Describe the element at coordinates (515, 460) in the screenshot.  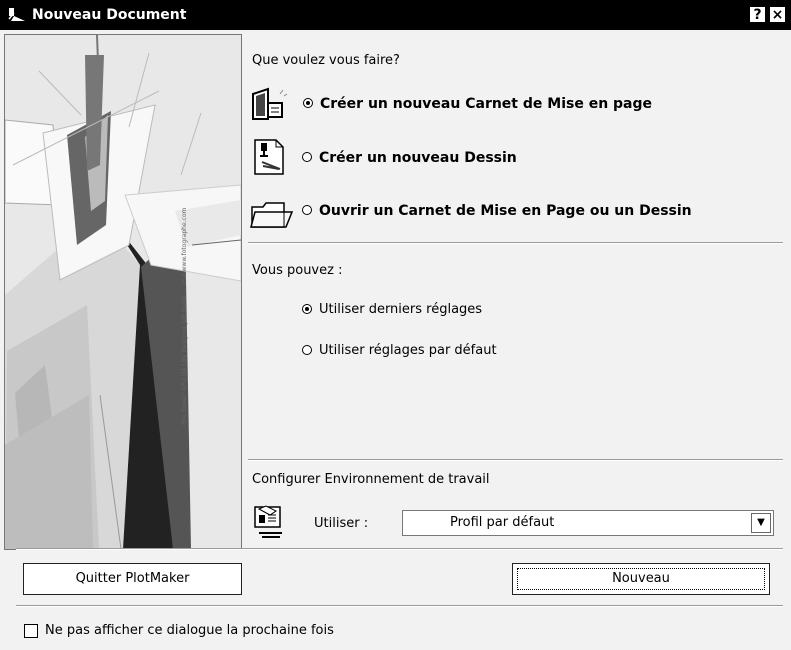
I see `separator-middle` at that location.